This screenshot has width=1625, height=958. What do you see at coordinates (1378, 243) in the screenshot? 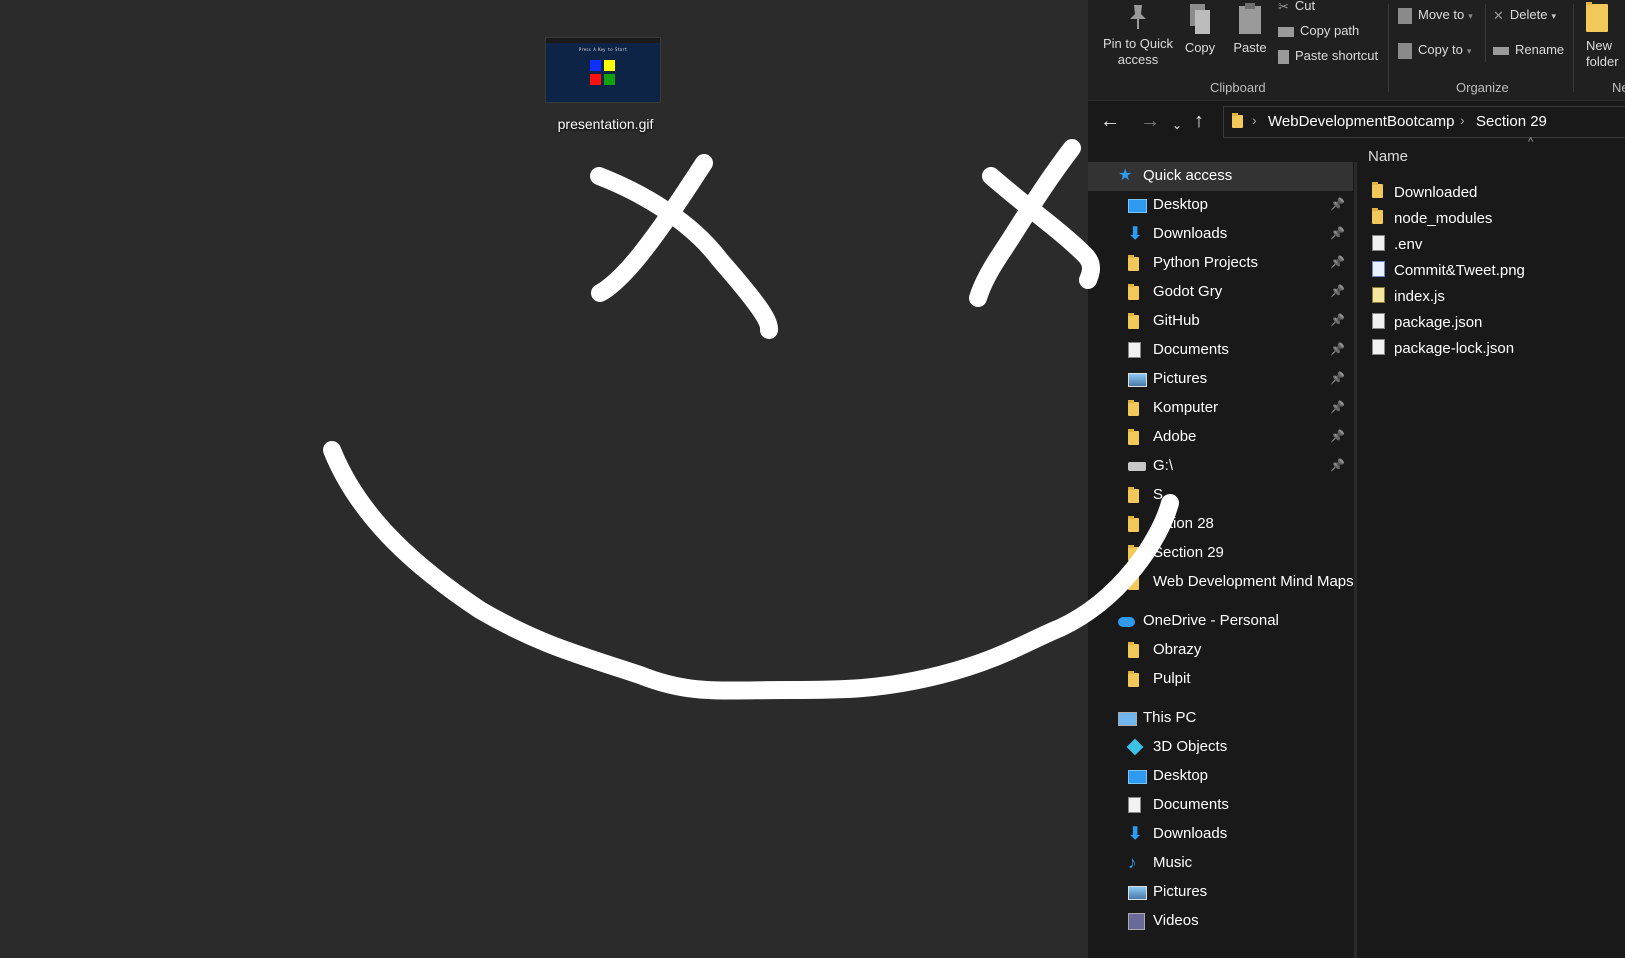
I see `text-file-icon` at bounding box center [1378, 243].